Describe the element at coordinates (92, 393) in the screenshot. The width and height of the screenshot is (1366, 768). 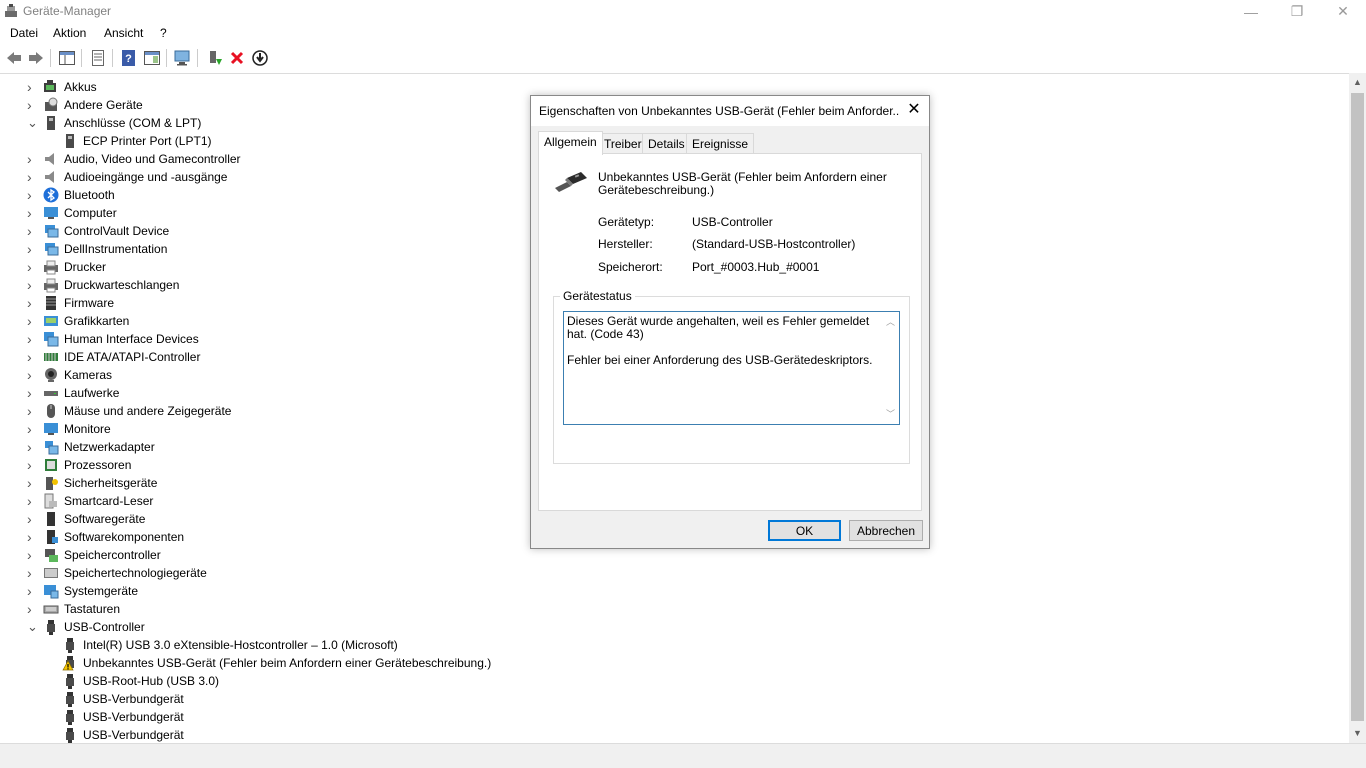
I see `tree-item-label: Laufwerke` at that location.